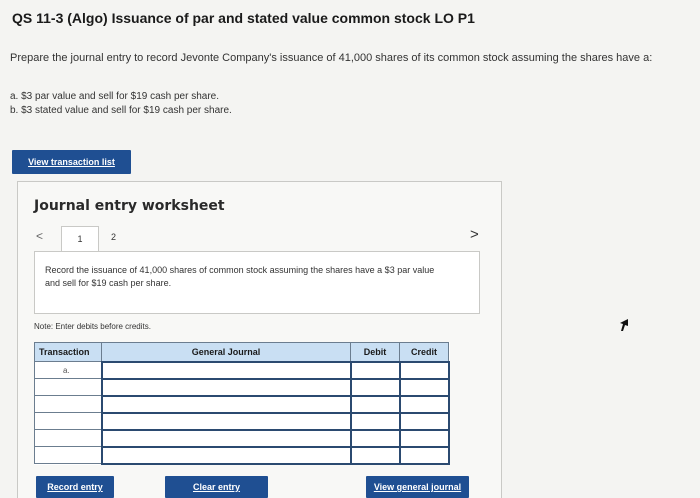 Image resolution: width=700 pixels, height=498 pixels. What do you see at coordinates (474, 234) in the screenshot?
I see `chevron-right-icon: >` at bounding box center [474, 234].